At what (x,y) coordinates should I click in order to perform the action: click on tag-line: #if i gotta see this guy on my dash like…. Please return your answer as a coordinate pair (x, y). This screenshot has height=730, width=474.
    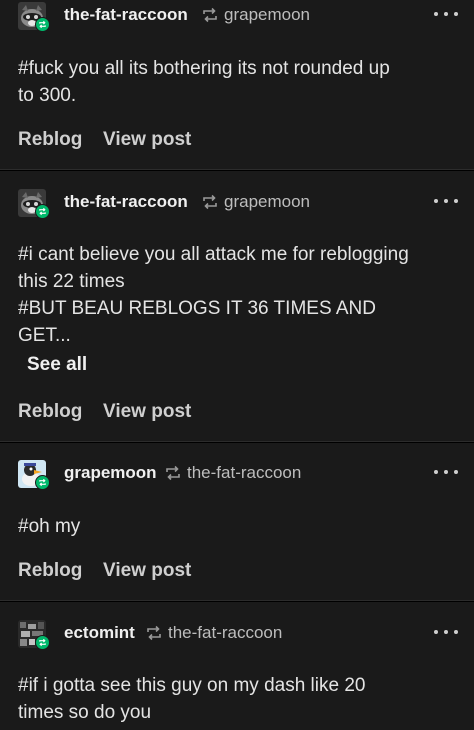
    Looking at the image, I should click on (238, 685).